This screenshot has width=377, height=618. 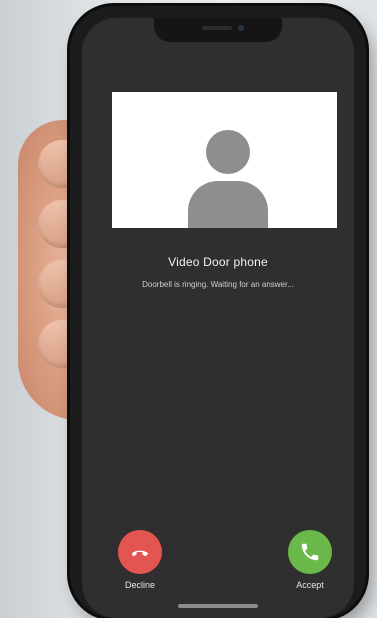 I want to click on phone-icon, so click(x=310, y=552).